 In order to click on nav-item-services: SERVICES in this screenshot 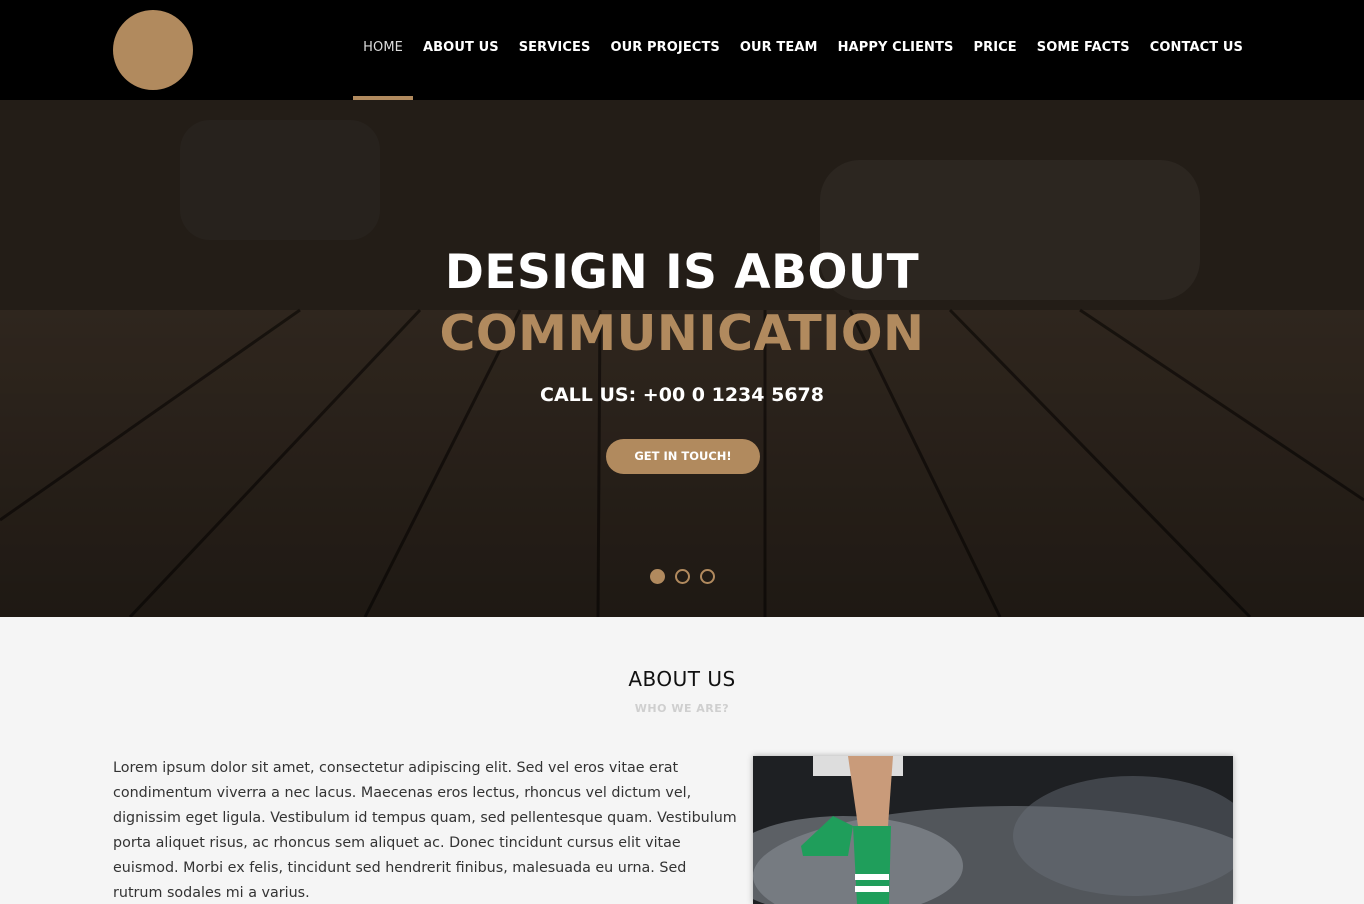, I will do `click(555, 50)`.